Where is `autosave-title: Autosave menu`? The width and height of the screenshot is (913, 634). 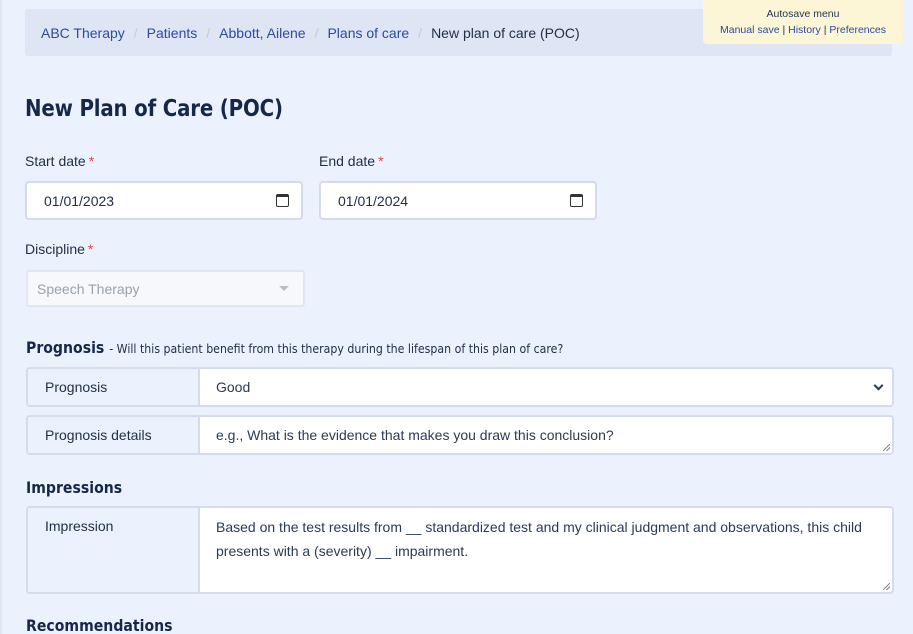
autosave-title: Autosave menu is located at coordinates (803, 14).